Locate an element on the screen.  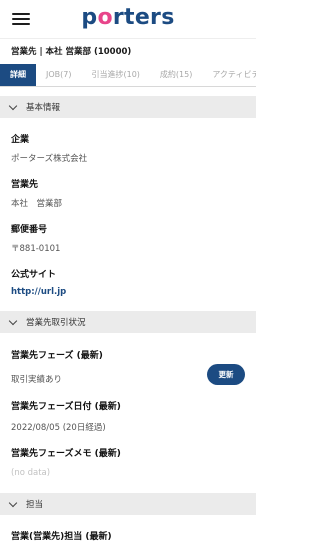
section-title-basic: 基本情報 is located at coordinates (43, 108).